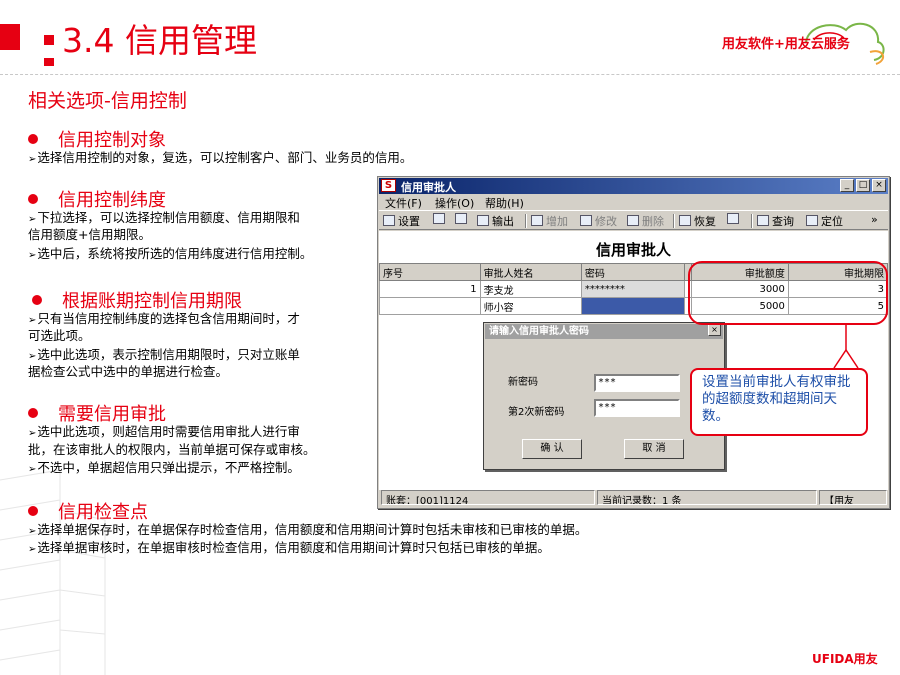 This screenshot has width=900, height=675. I want to click on export-icon, so click(483, 220).